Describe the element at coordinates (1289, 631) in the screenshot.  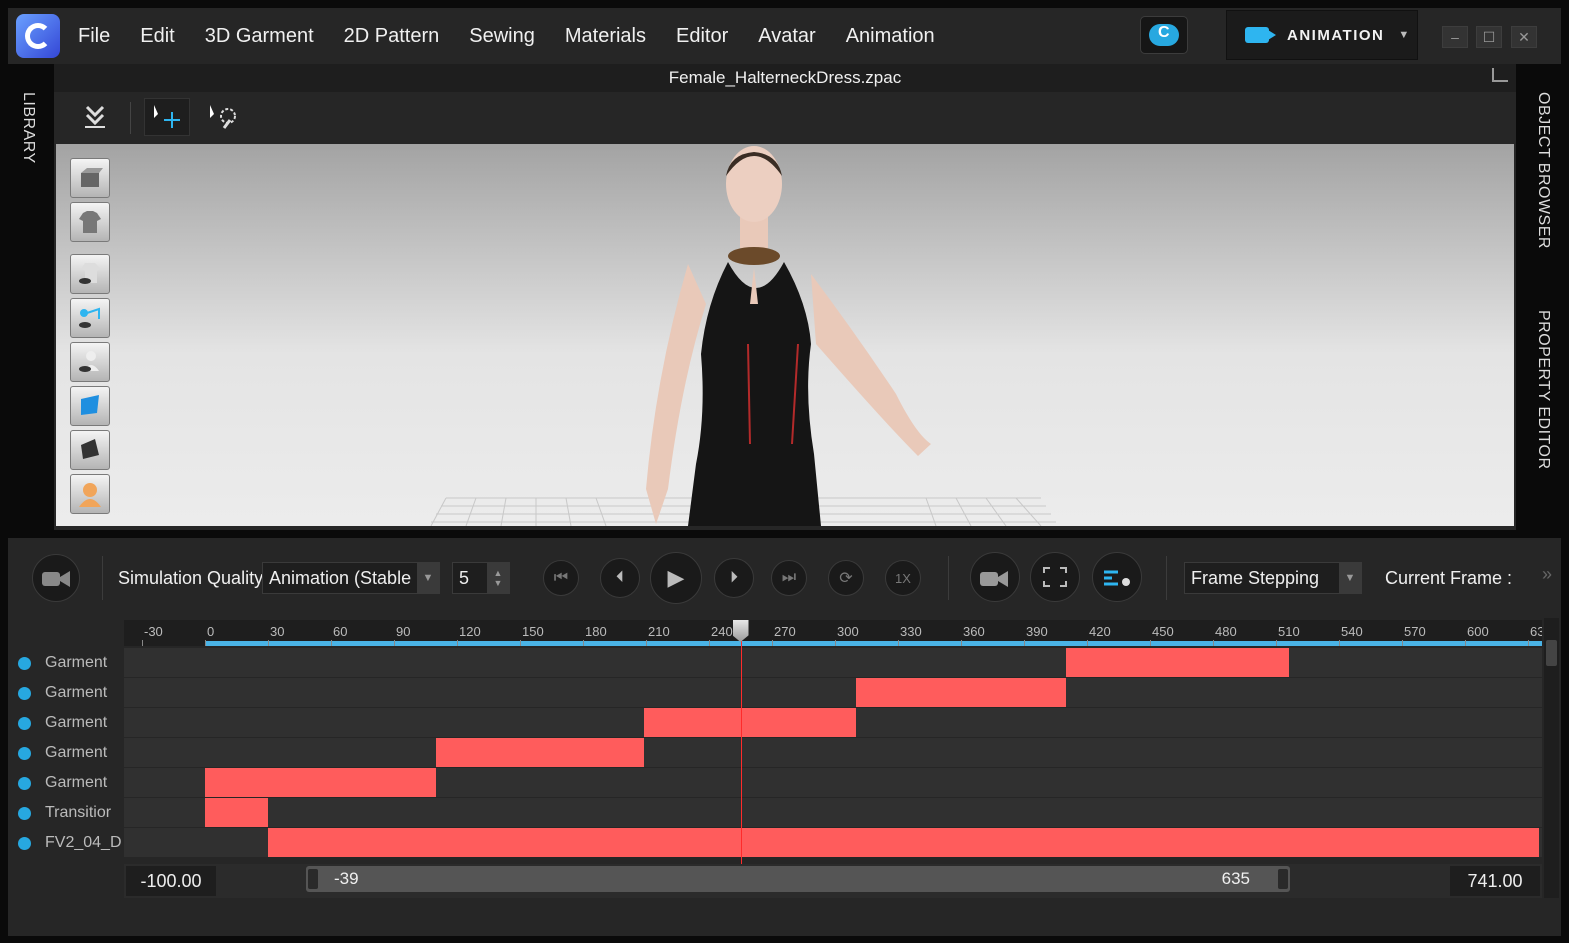
I see `ruler-tick-label: 510` at that location.